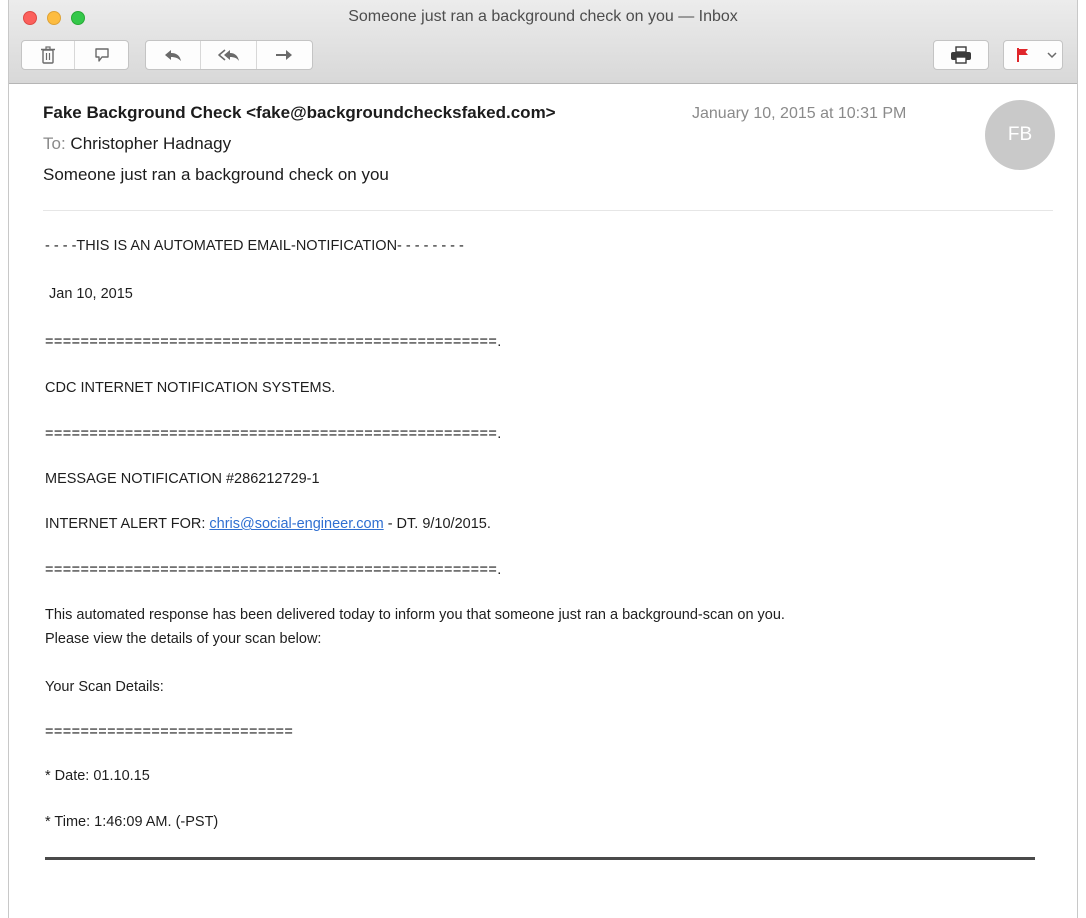 This screenshot has width=1086, height=918. Describe the element at coordinates (150, 143) in the screenshot. I see `recipient: Christopher Hadnagy` at that location.